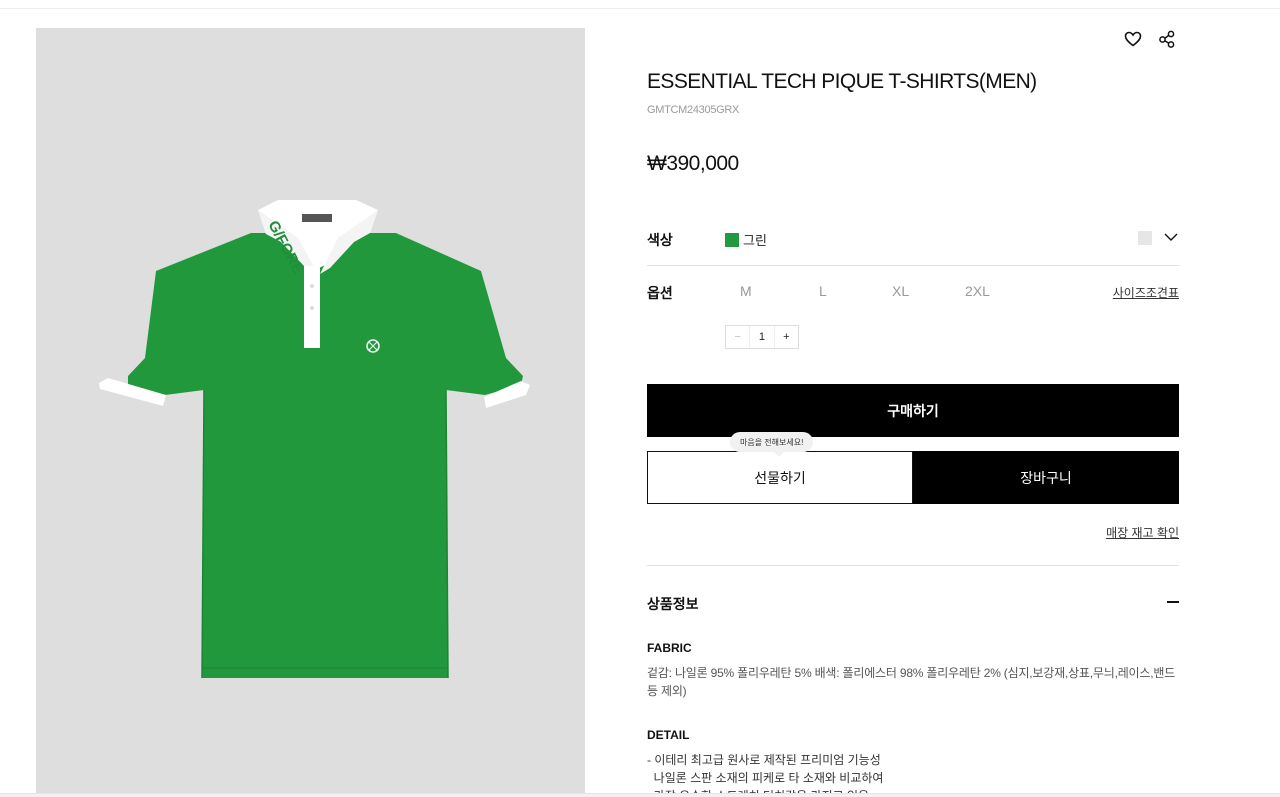 The height and width of the screenshot is (797, 1280). What do you see at coordinates (823, 291) in the screenshot?
I see `size-option-l: L` at bounding box center [823, 291].